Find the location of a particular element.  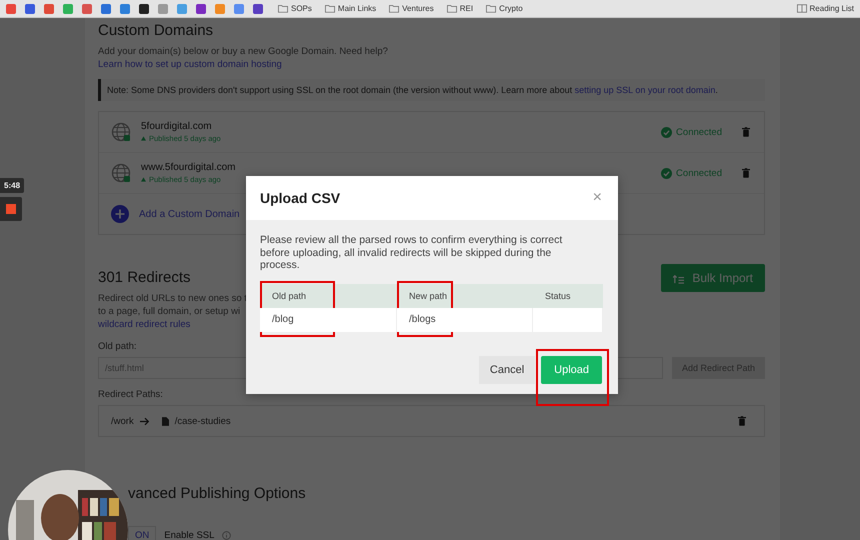

new-path-text: /case-studies is located at coordinates (202, 421).